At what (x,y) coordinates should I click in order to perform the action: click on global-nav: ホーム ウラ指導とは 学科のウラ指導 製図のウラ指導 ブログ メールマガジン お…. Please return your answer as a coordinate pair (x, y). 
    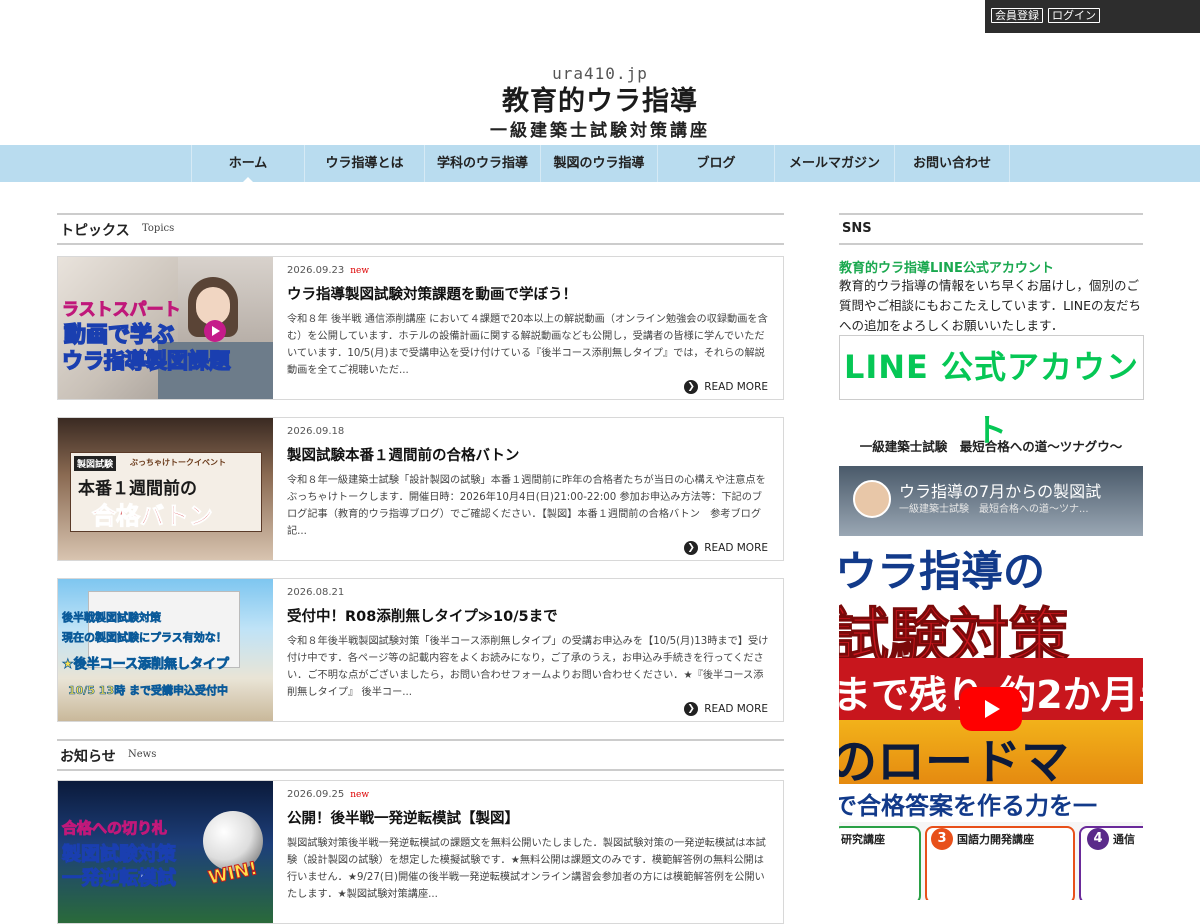
    Looking at the image, I should click on (600, 164).